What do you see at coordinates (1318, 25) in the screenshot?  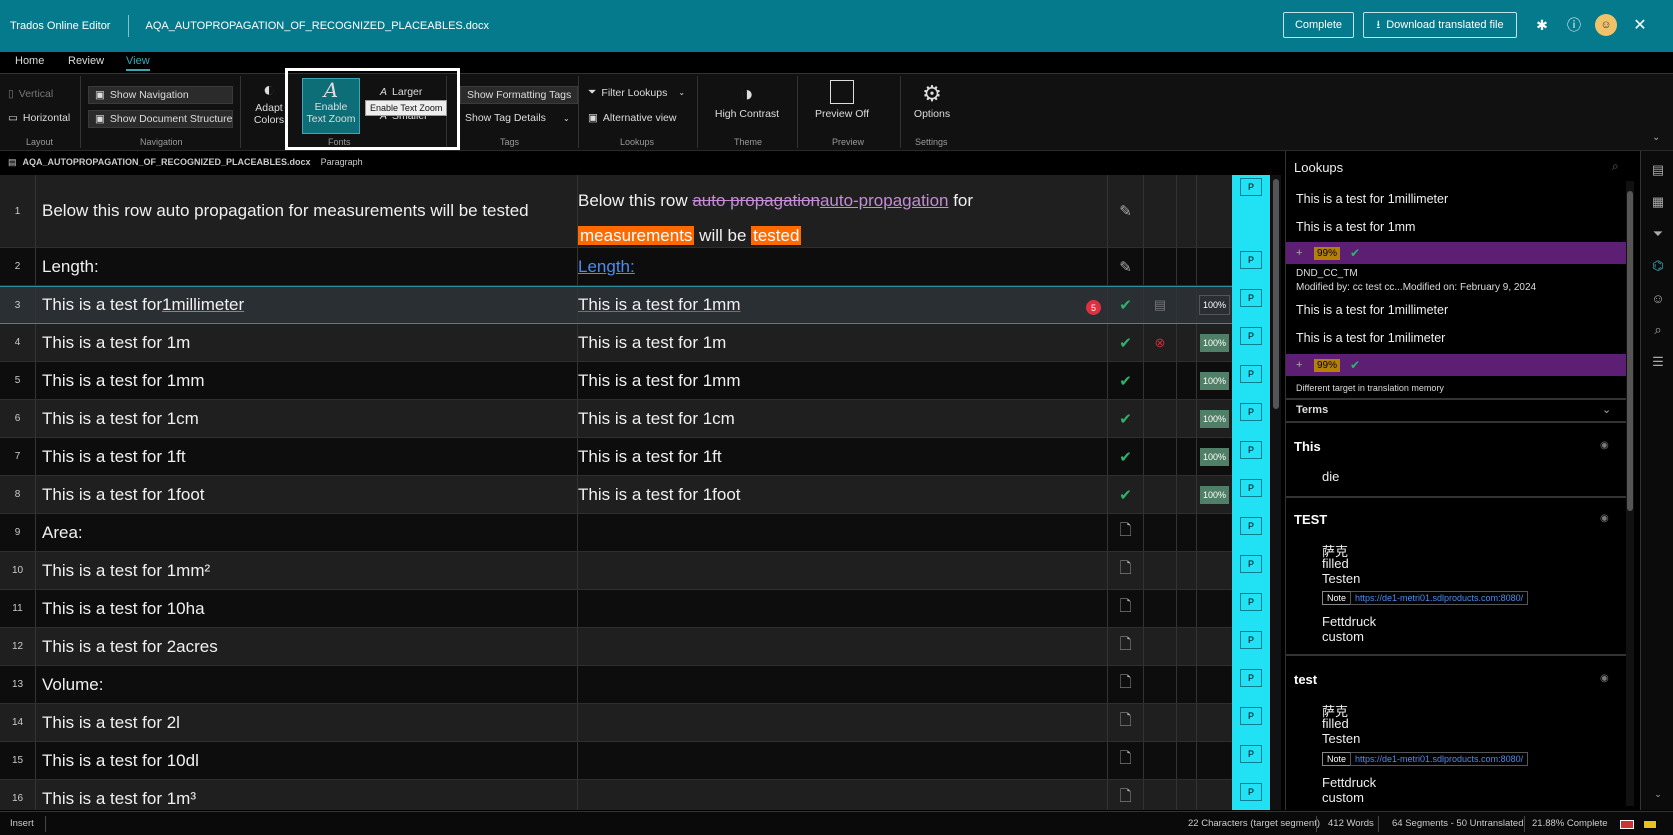 I see `complete-button: Complete` at bounding box center [1318, 25].